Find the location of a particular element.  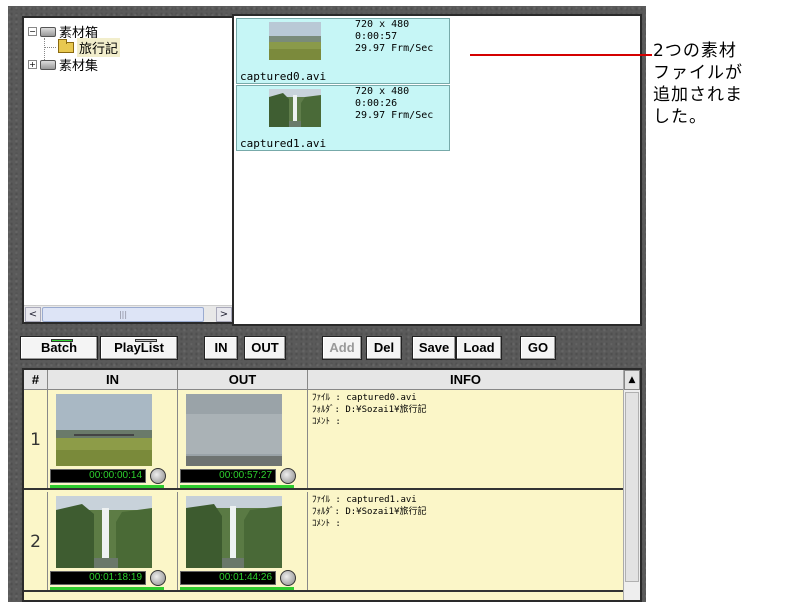

scroll-right-button: > is located at coordinates (224, 314).